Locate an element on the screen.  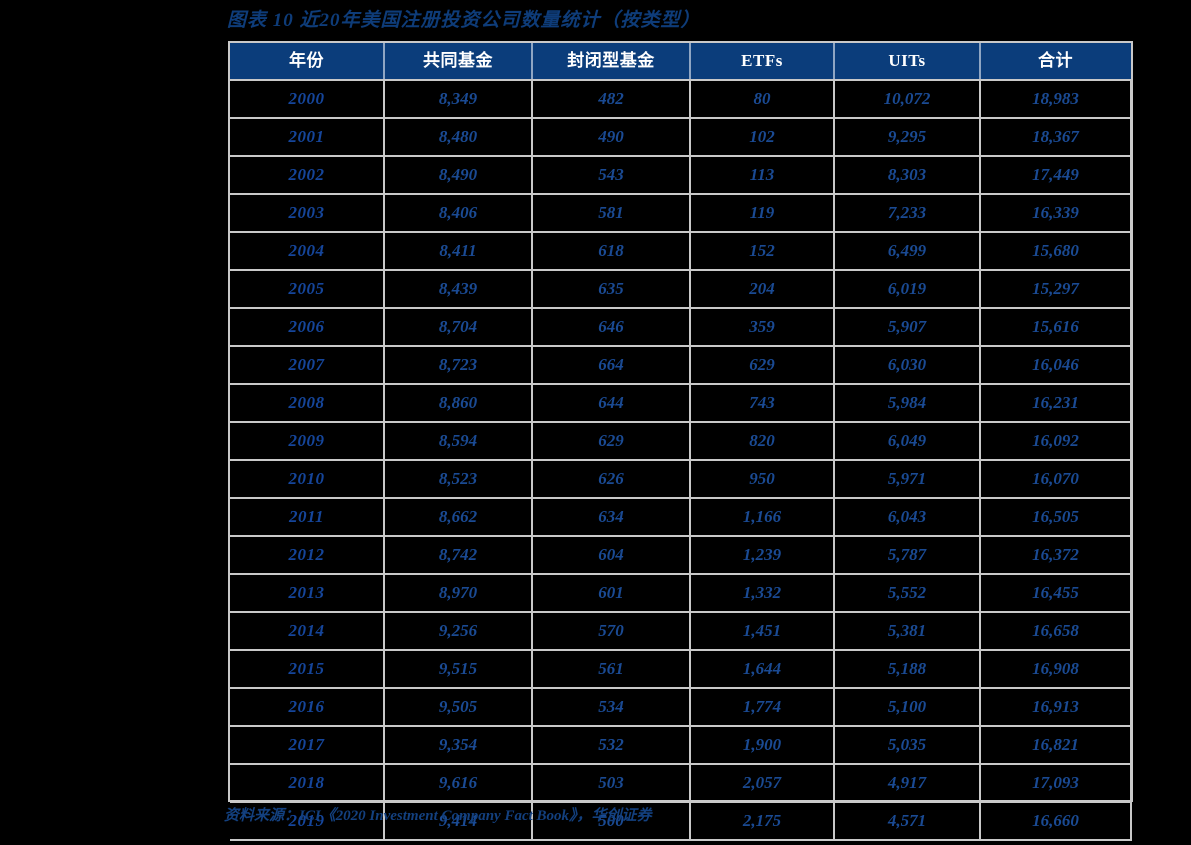
cell-value: 15,616 is located at coordinates (1056, 327).